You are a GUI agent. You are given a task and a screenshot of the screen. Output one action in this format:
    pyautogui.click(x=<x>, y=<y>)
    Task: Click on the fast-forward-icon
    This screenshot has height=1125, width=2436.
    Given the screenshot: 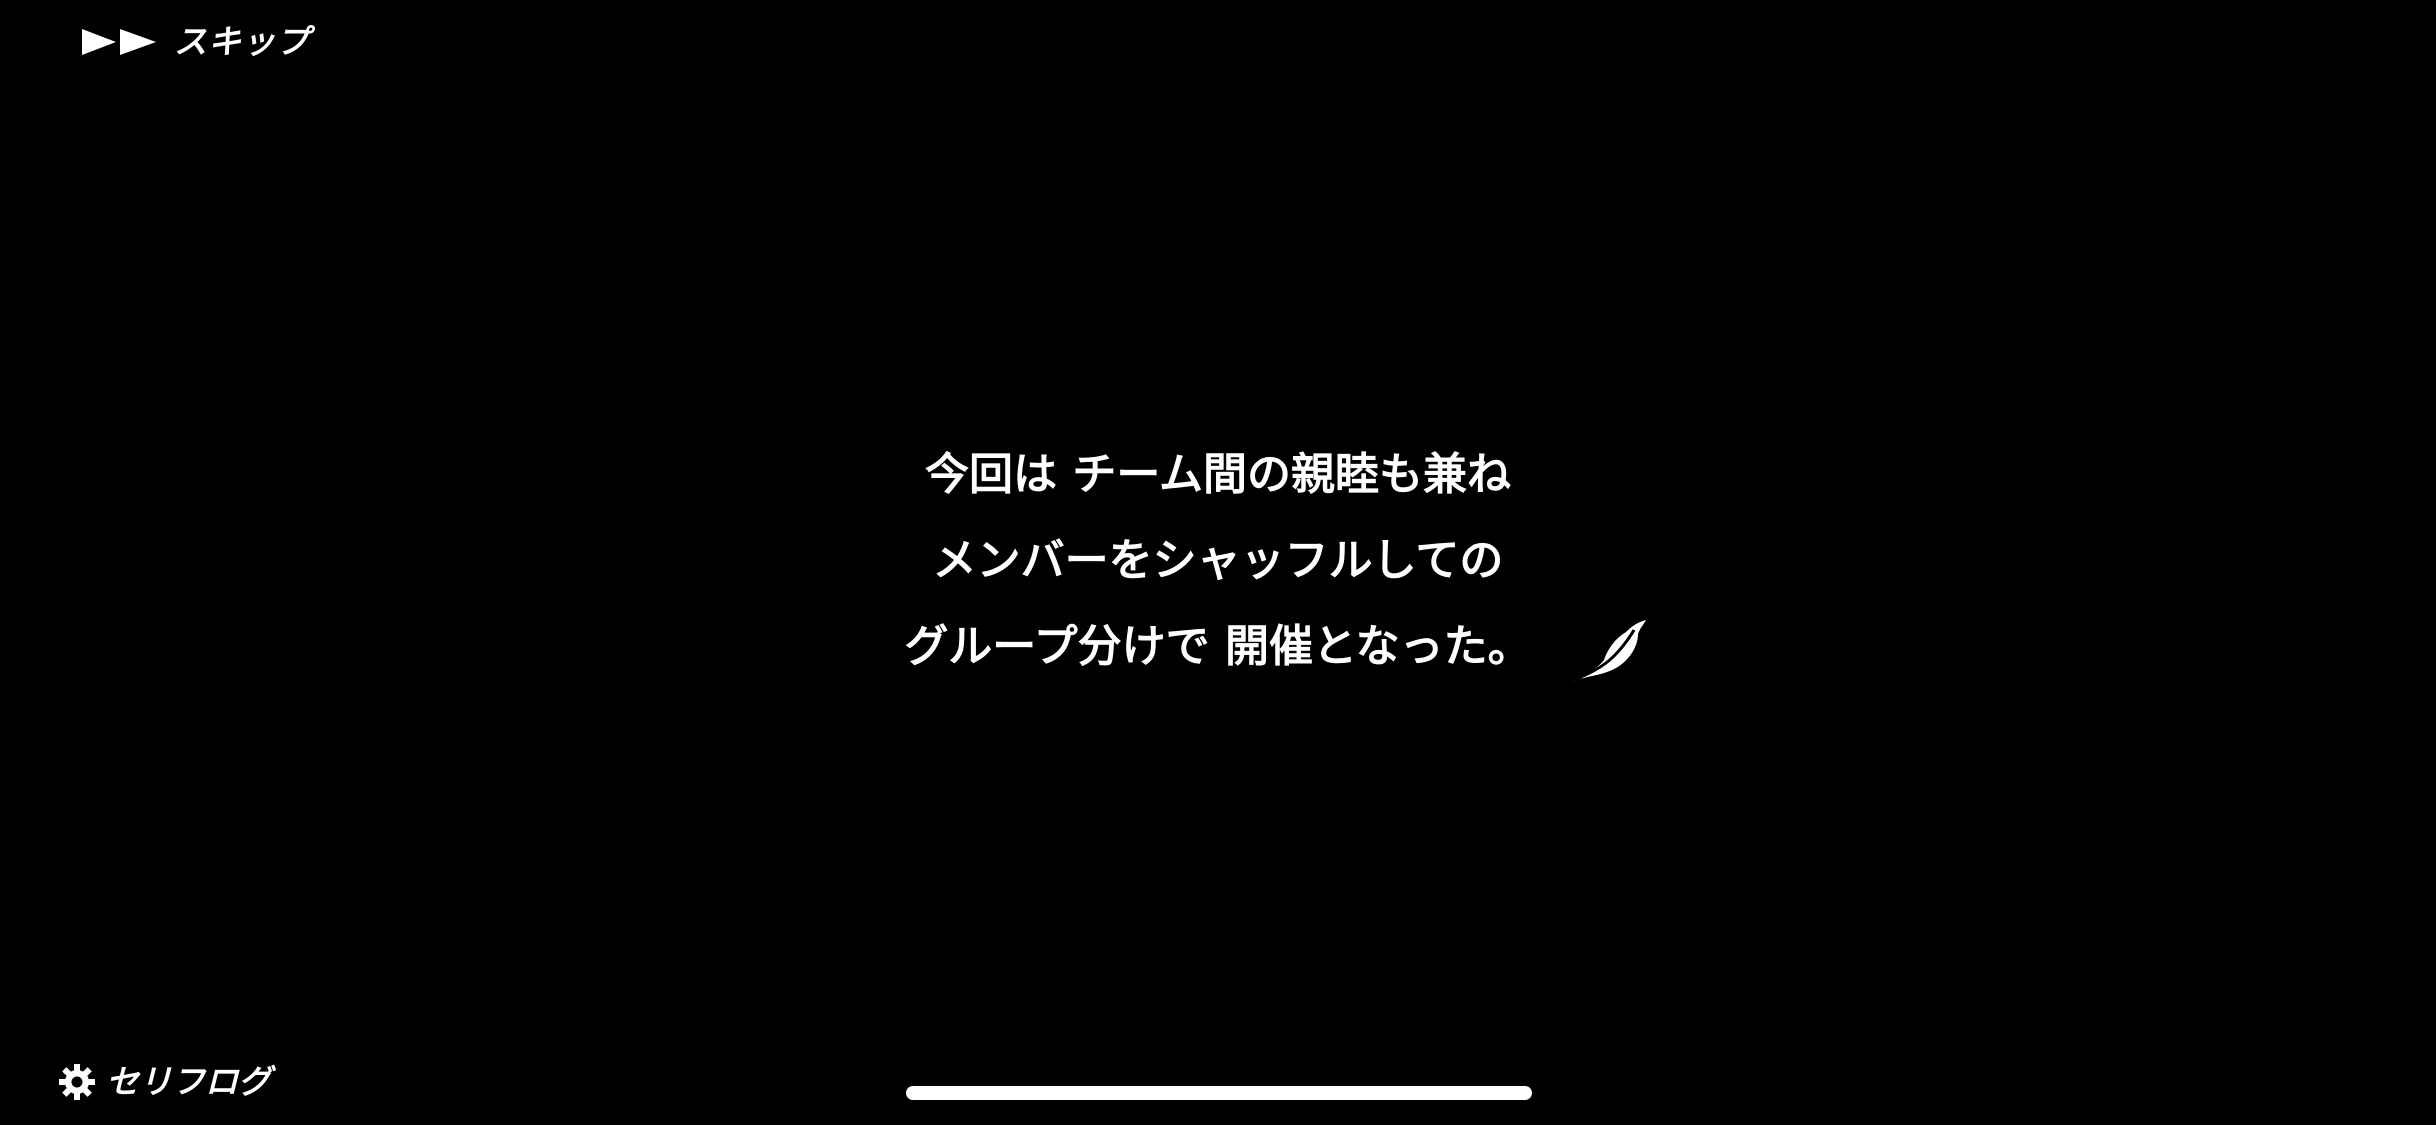 What is the action you would take?
    pyautogui.click(x=120, y=42)
    